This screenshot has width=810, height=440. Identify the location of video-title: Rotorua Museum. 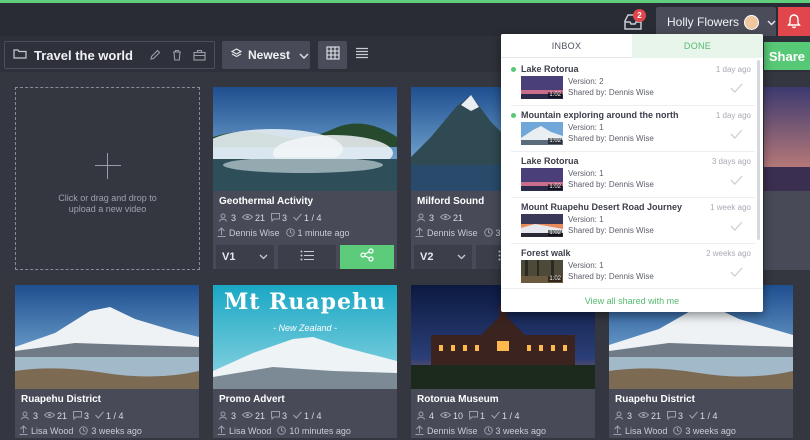
(503, 398).